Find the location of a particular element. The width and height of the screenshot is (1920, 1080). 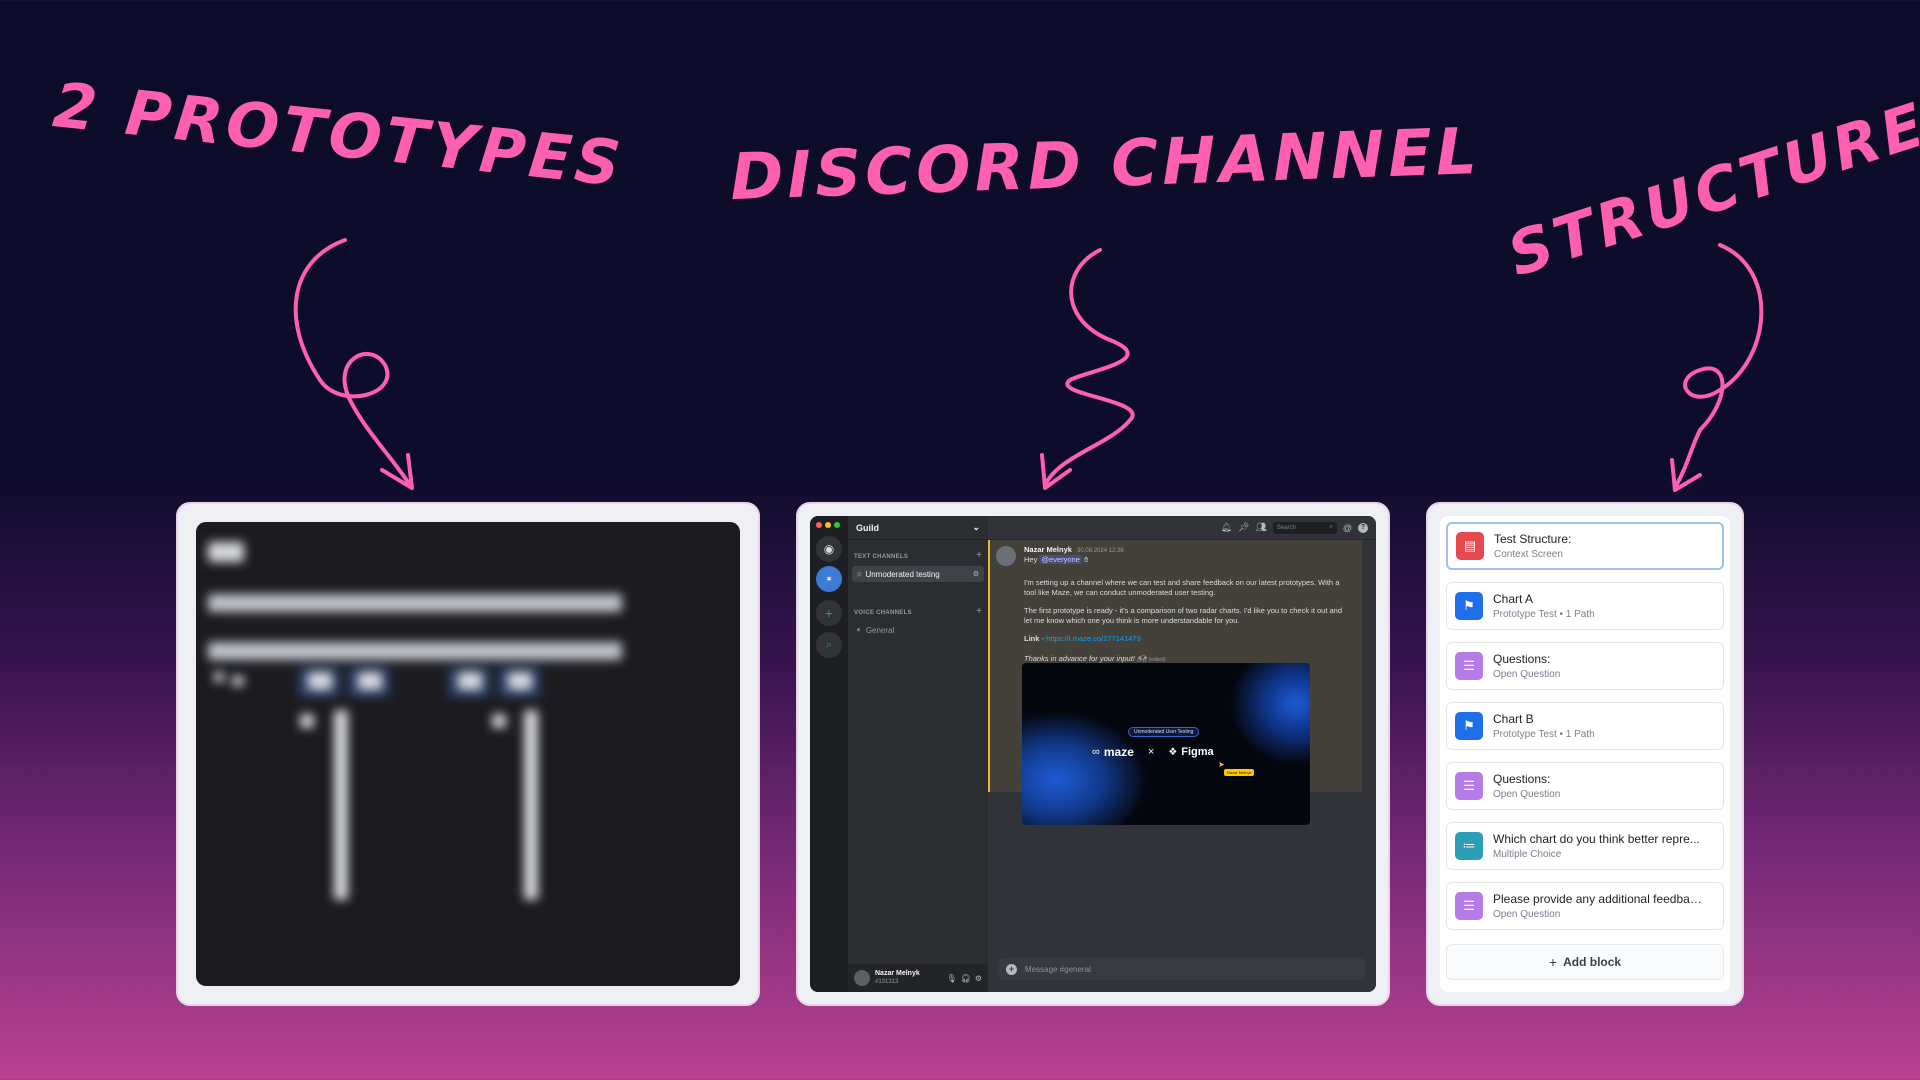

pin-icon: 📌︎ is located at coordinates (1243, 527).